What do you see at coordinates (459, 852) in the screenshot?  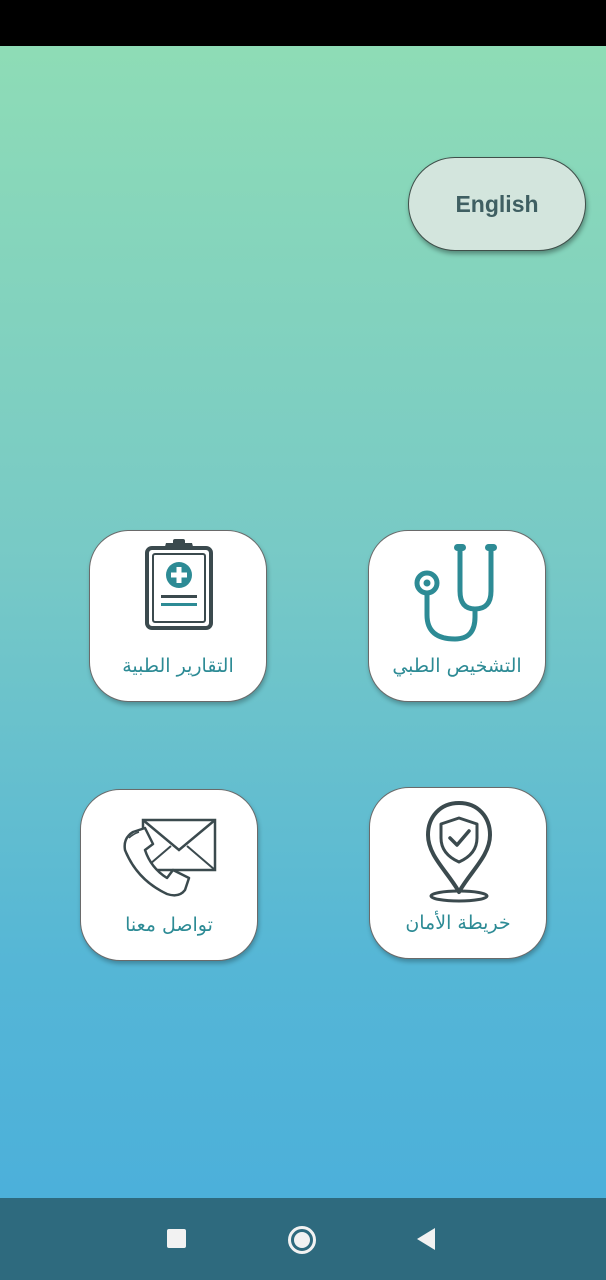 I see `location-shield-icon` at bounding box center [459, 852].